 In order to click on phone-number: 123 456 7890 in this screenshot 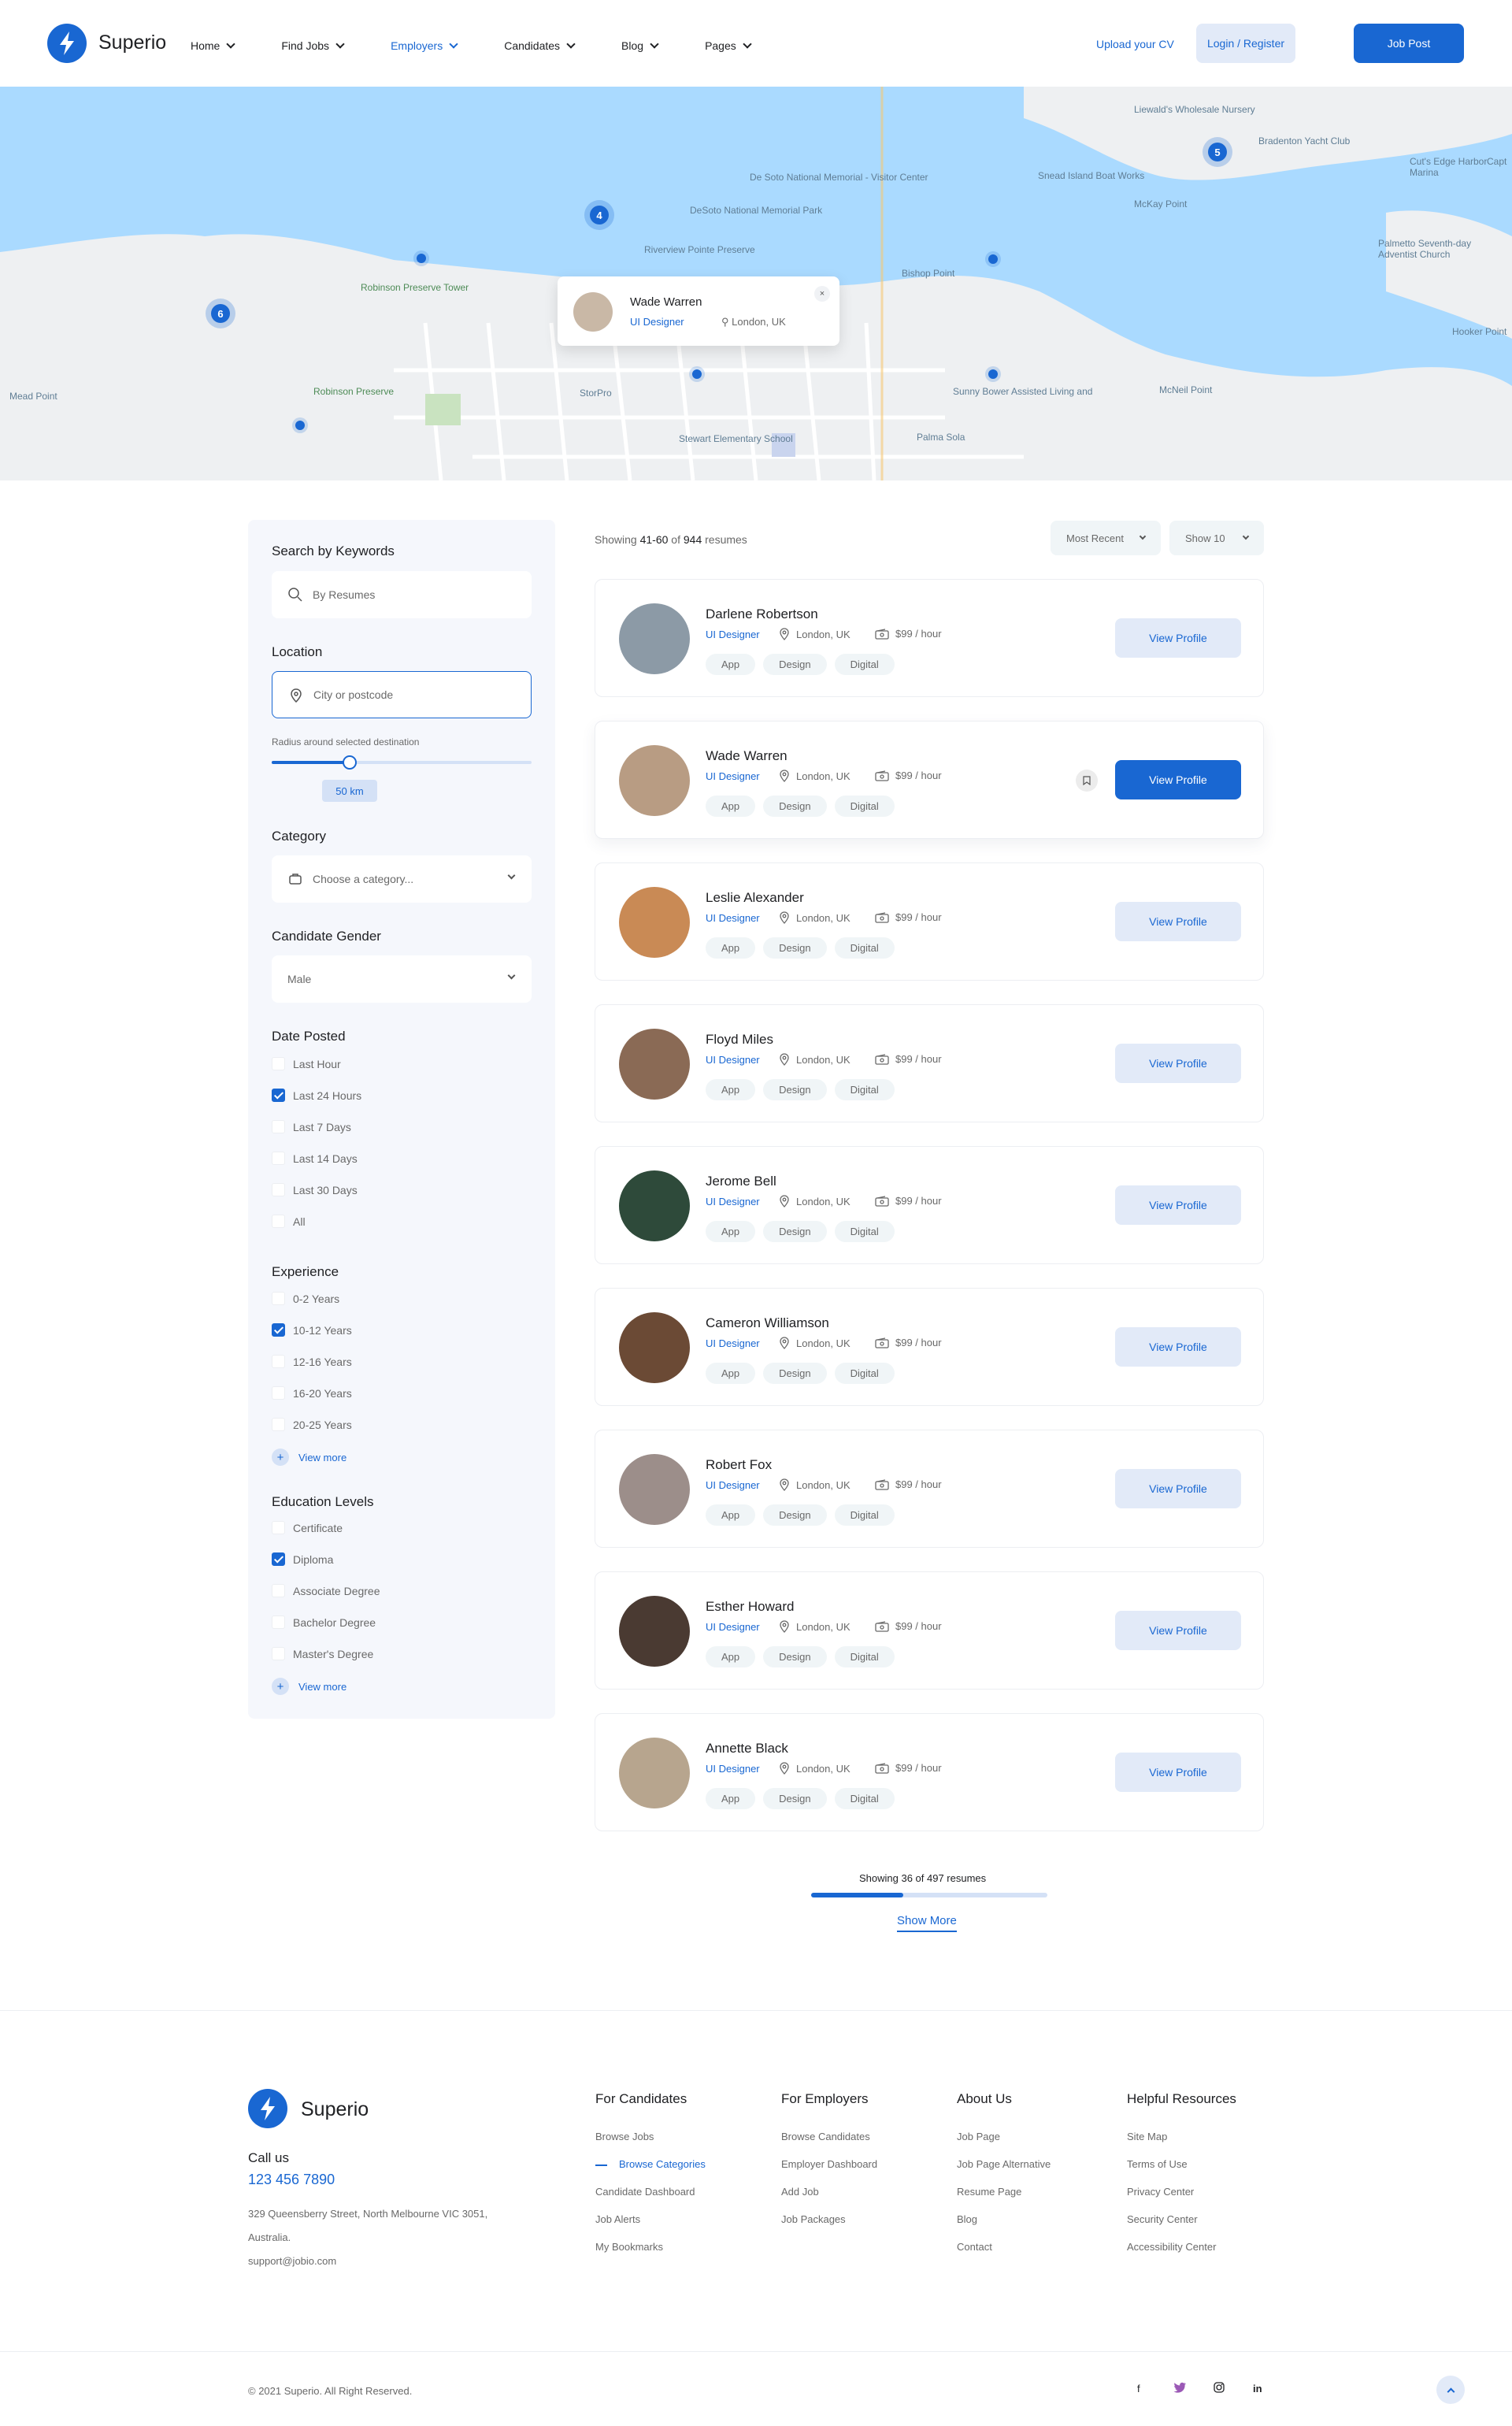, I will do `click(291, 2180)`.